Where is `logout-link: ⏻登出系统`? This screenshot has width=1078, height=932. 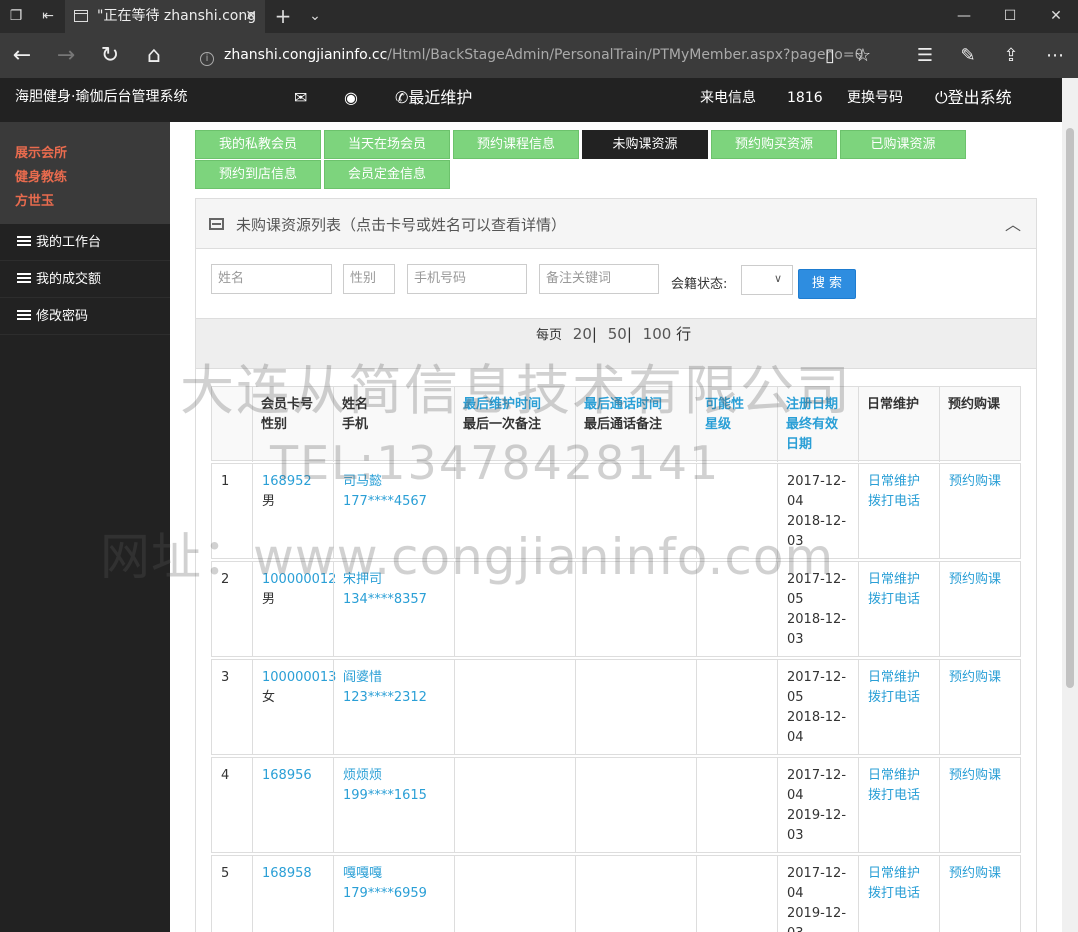 logout-link: ⏻登出系统 is located at coordinates (973, 98).